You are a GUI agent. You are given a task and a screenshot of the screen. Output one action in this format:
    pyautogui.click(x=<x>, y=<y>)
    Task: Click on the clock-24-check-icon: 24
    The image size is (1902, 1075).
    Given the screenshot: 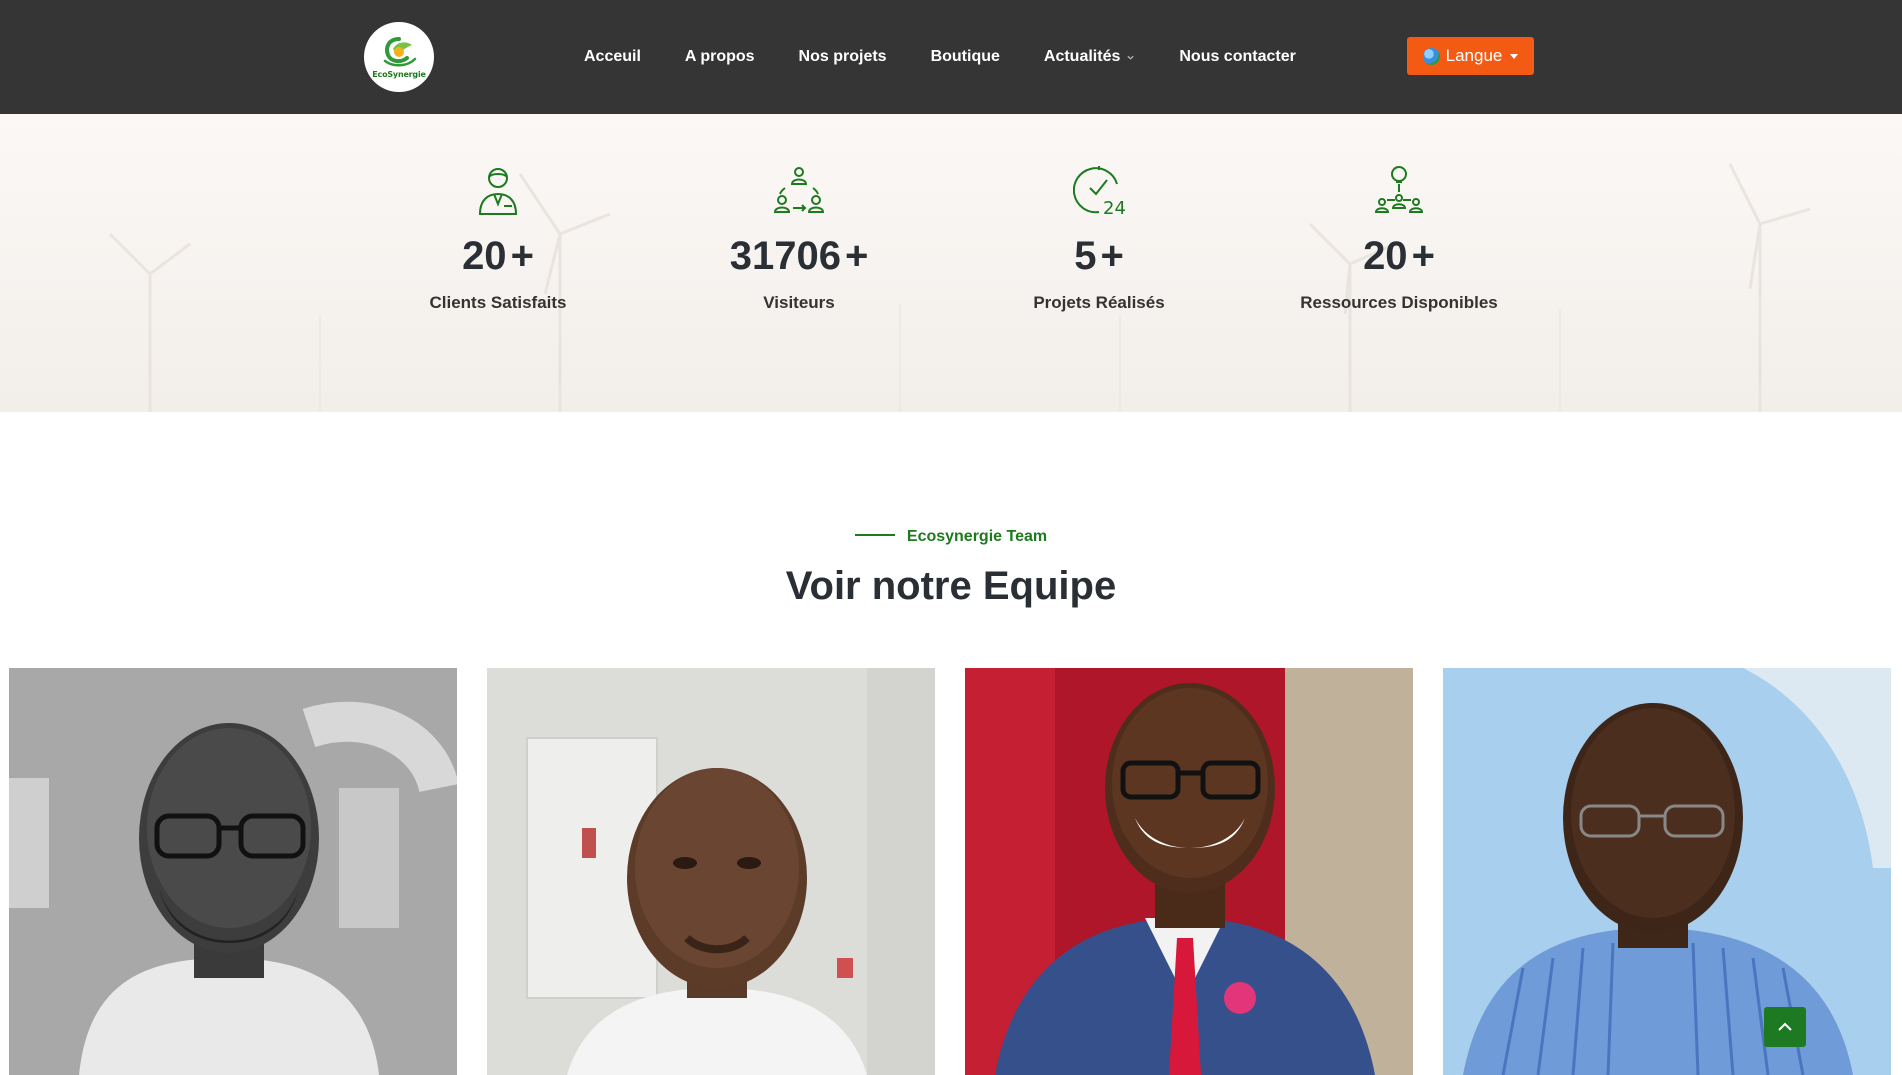 What is the action you would take?
    pyautogui.click(x=1099, y=191)
    